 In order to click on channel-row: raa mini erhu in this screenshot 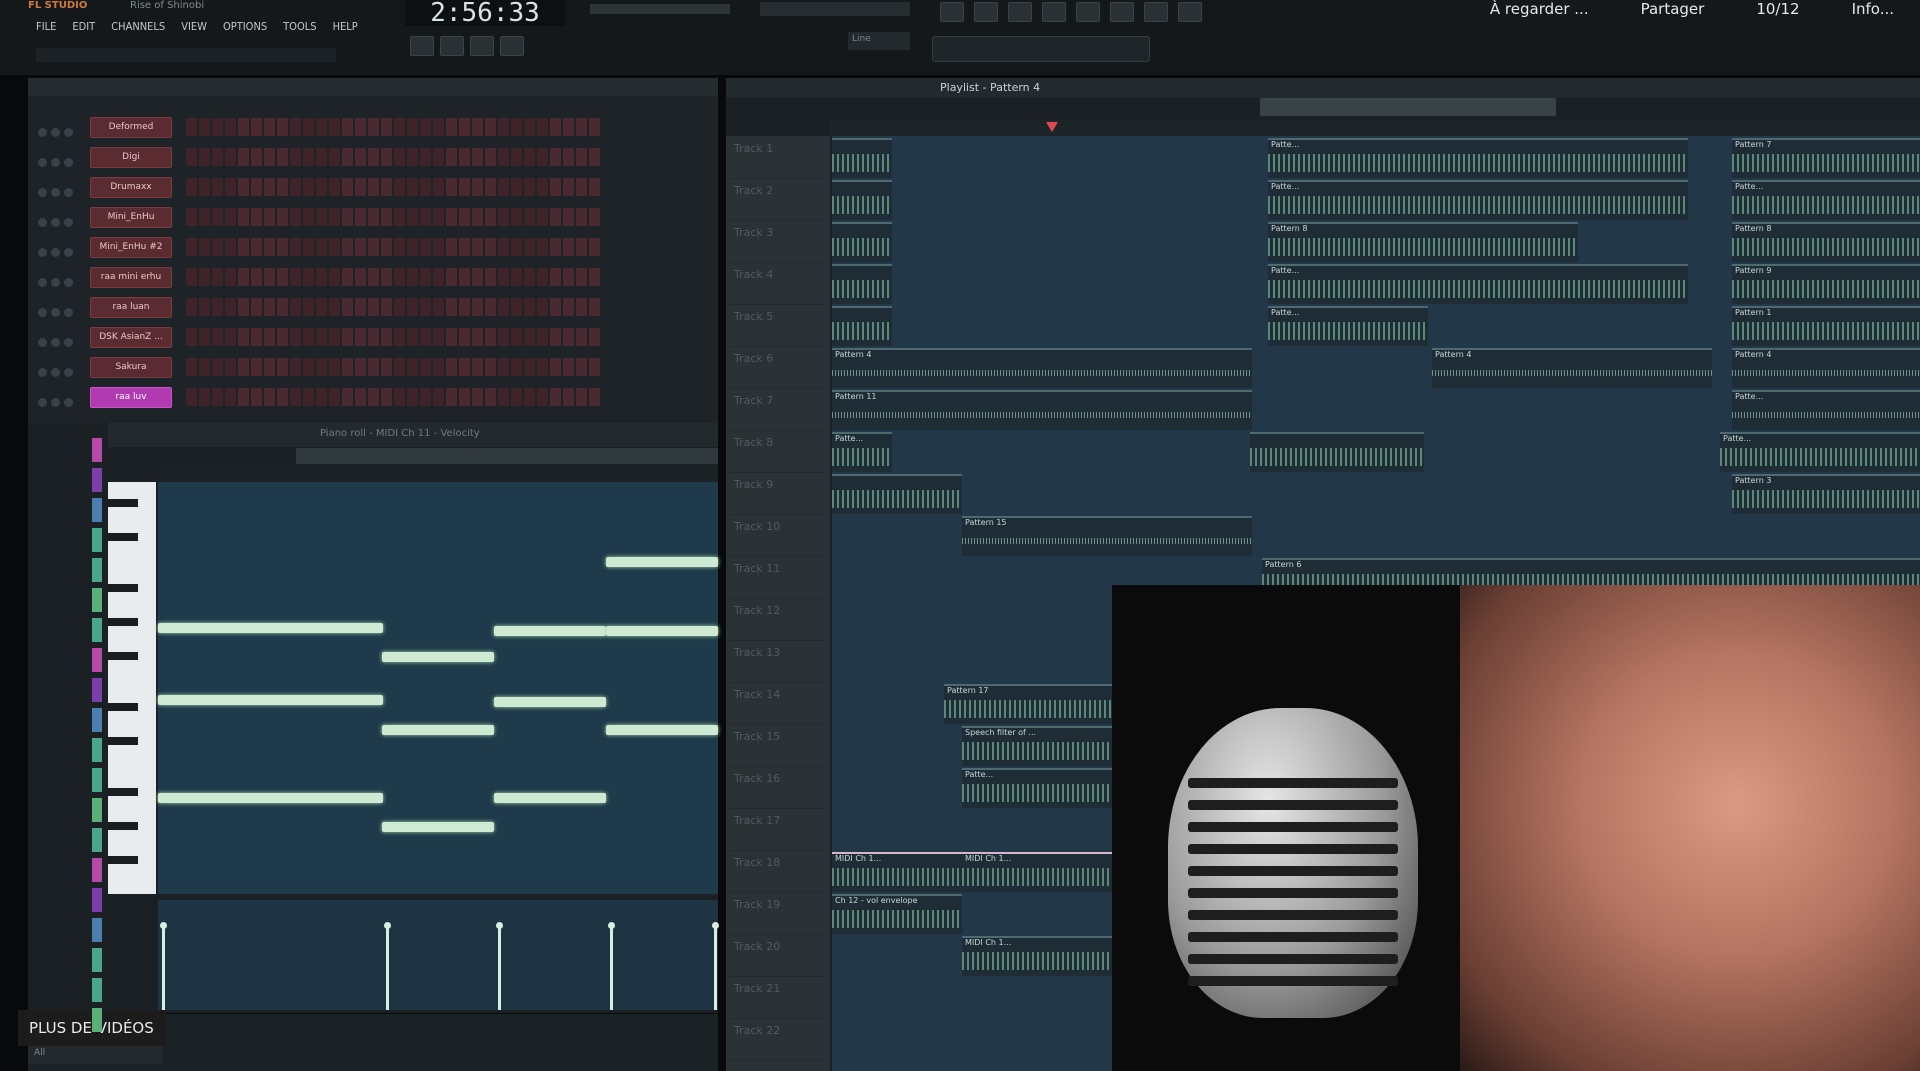, I will do `click(373, 277)`.